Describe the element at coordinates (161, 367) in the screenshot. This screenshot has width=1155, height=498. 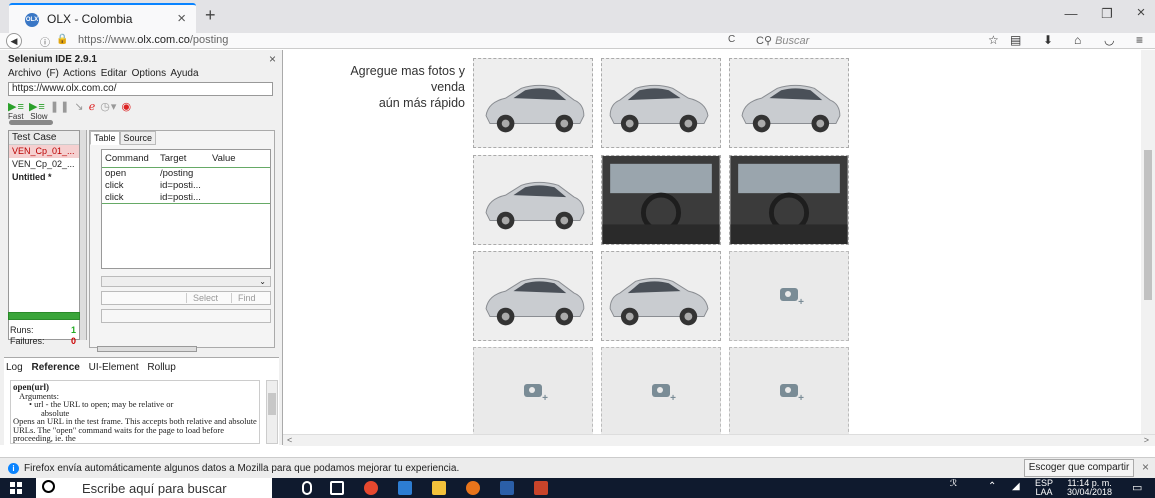
I see `tab-rollup: Rollup` at that location.